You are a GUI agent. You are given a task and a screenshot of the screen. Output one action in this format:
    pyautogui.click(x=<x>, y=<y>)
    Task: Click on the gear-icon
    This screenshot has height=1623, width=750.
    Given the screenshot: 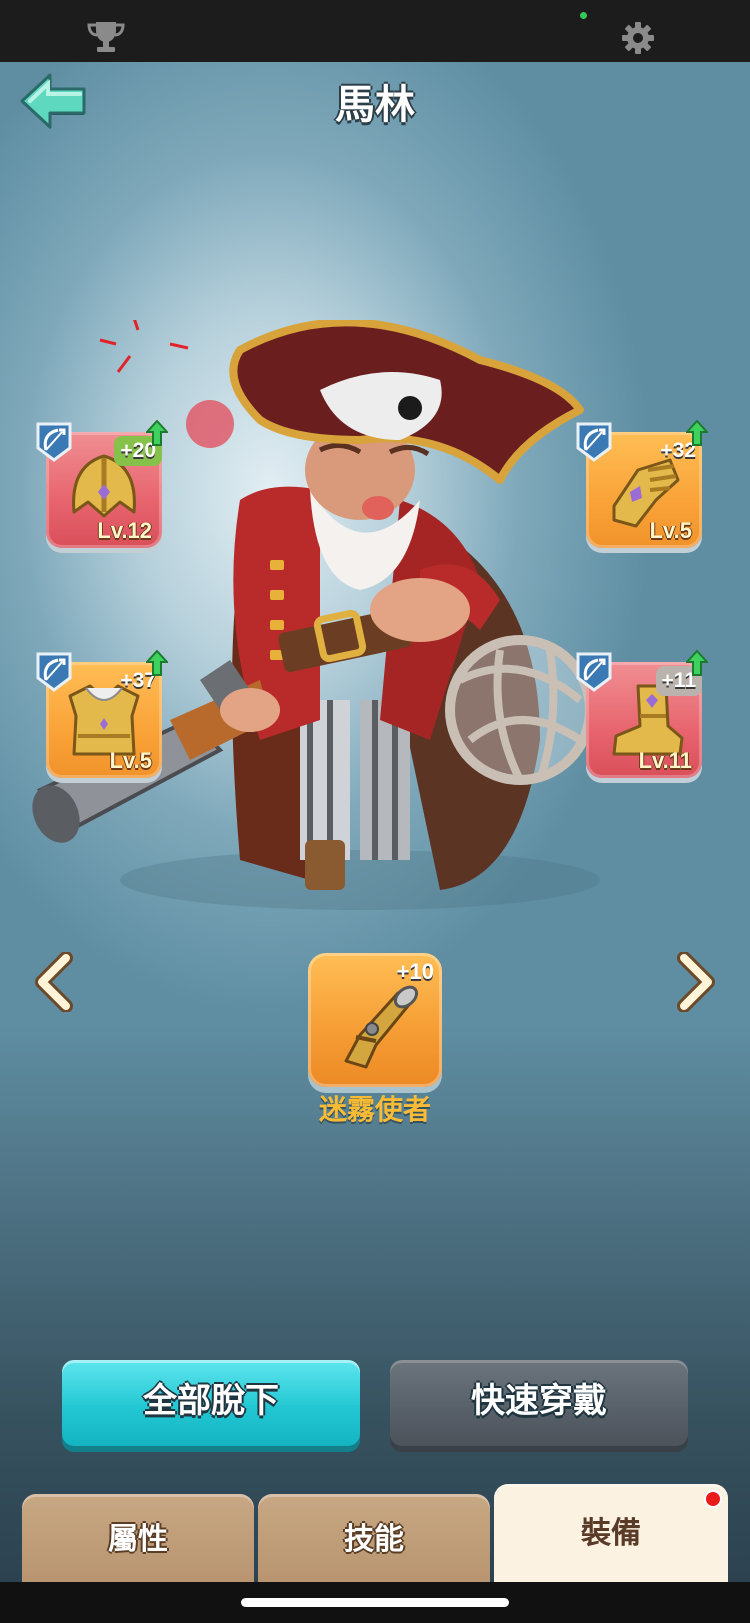 What is the action you would take?
    pyautogui.click(x=638, y=38)
    